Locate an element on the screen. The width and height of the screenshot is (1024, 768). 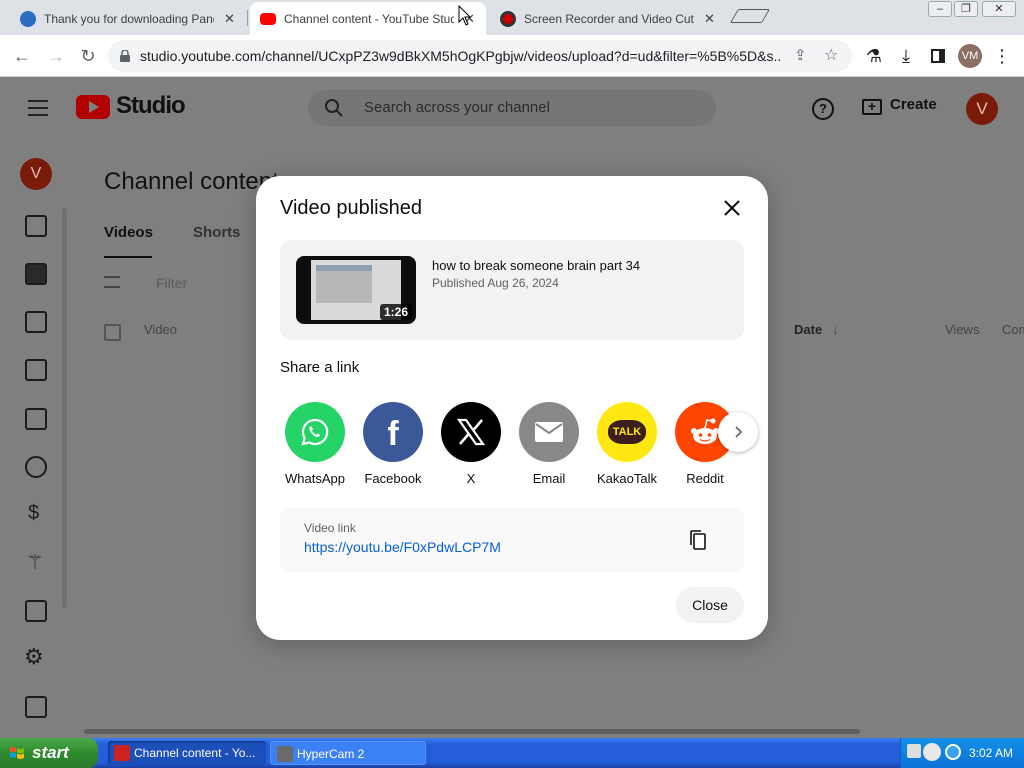
email-icon is located at coordinates (549, 432).